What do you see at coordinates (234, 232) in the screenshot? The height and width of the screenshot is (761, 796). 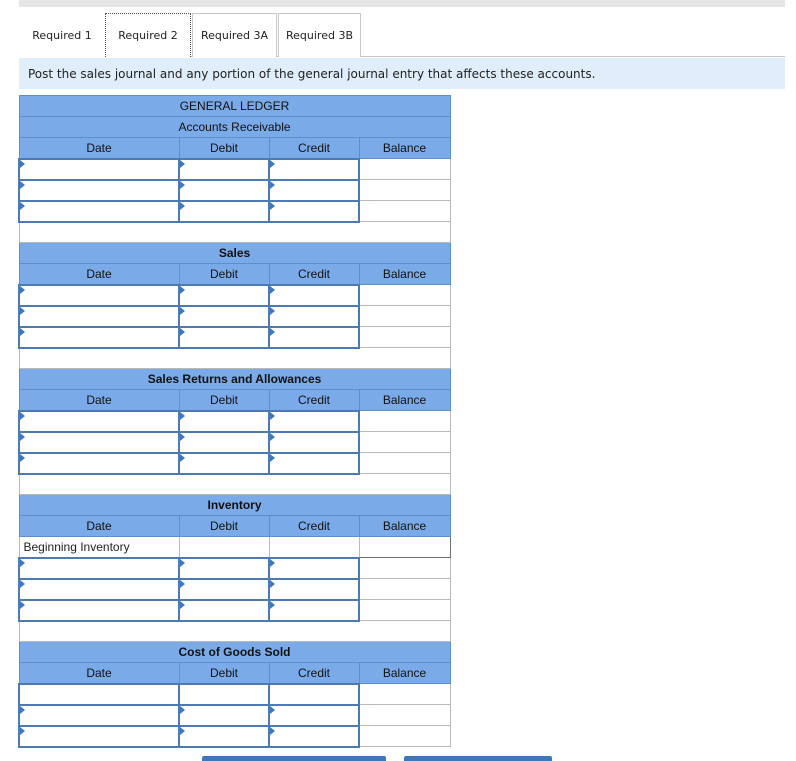 I see `spacer-row` at bounding box center [234, 232].